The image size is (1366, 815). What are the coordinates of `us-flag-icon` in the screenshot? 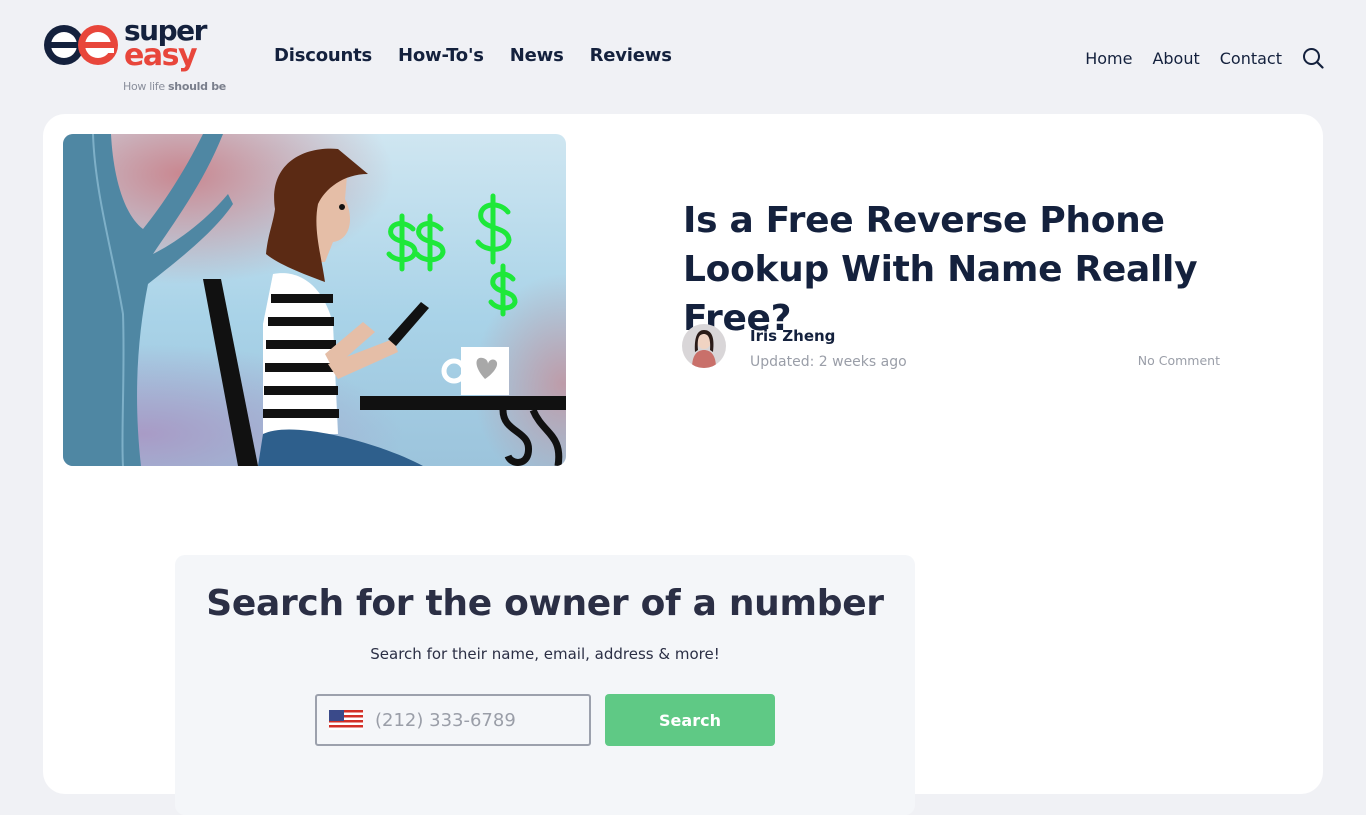 It's located at (346, 720).